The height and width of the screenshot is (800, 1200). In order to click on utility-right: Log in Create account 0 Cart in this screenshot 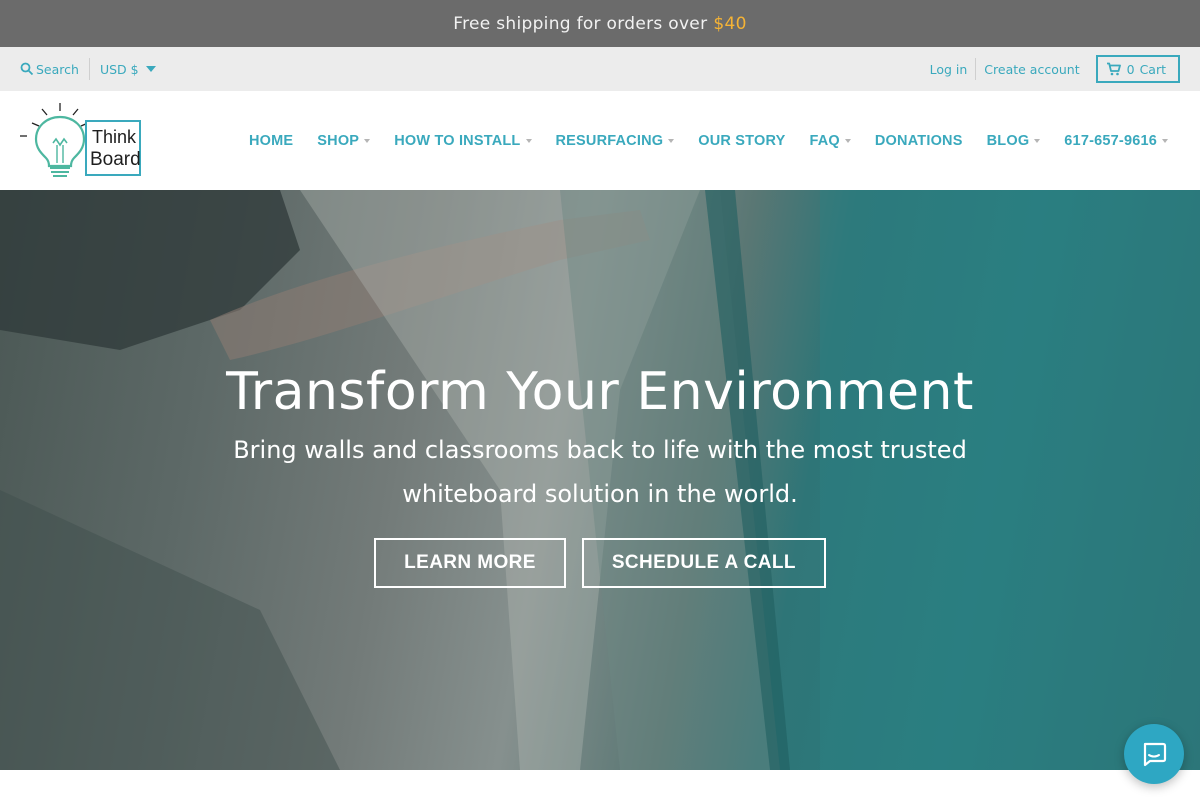, I will do `click(1055, 69)`.